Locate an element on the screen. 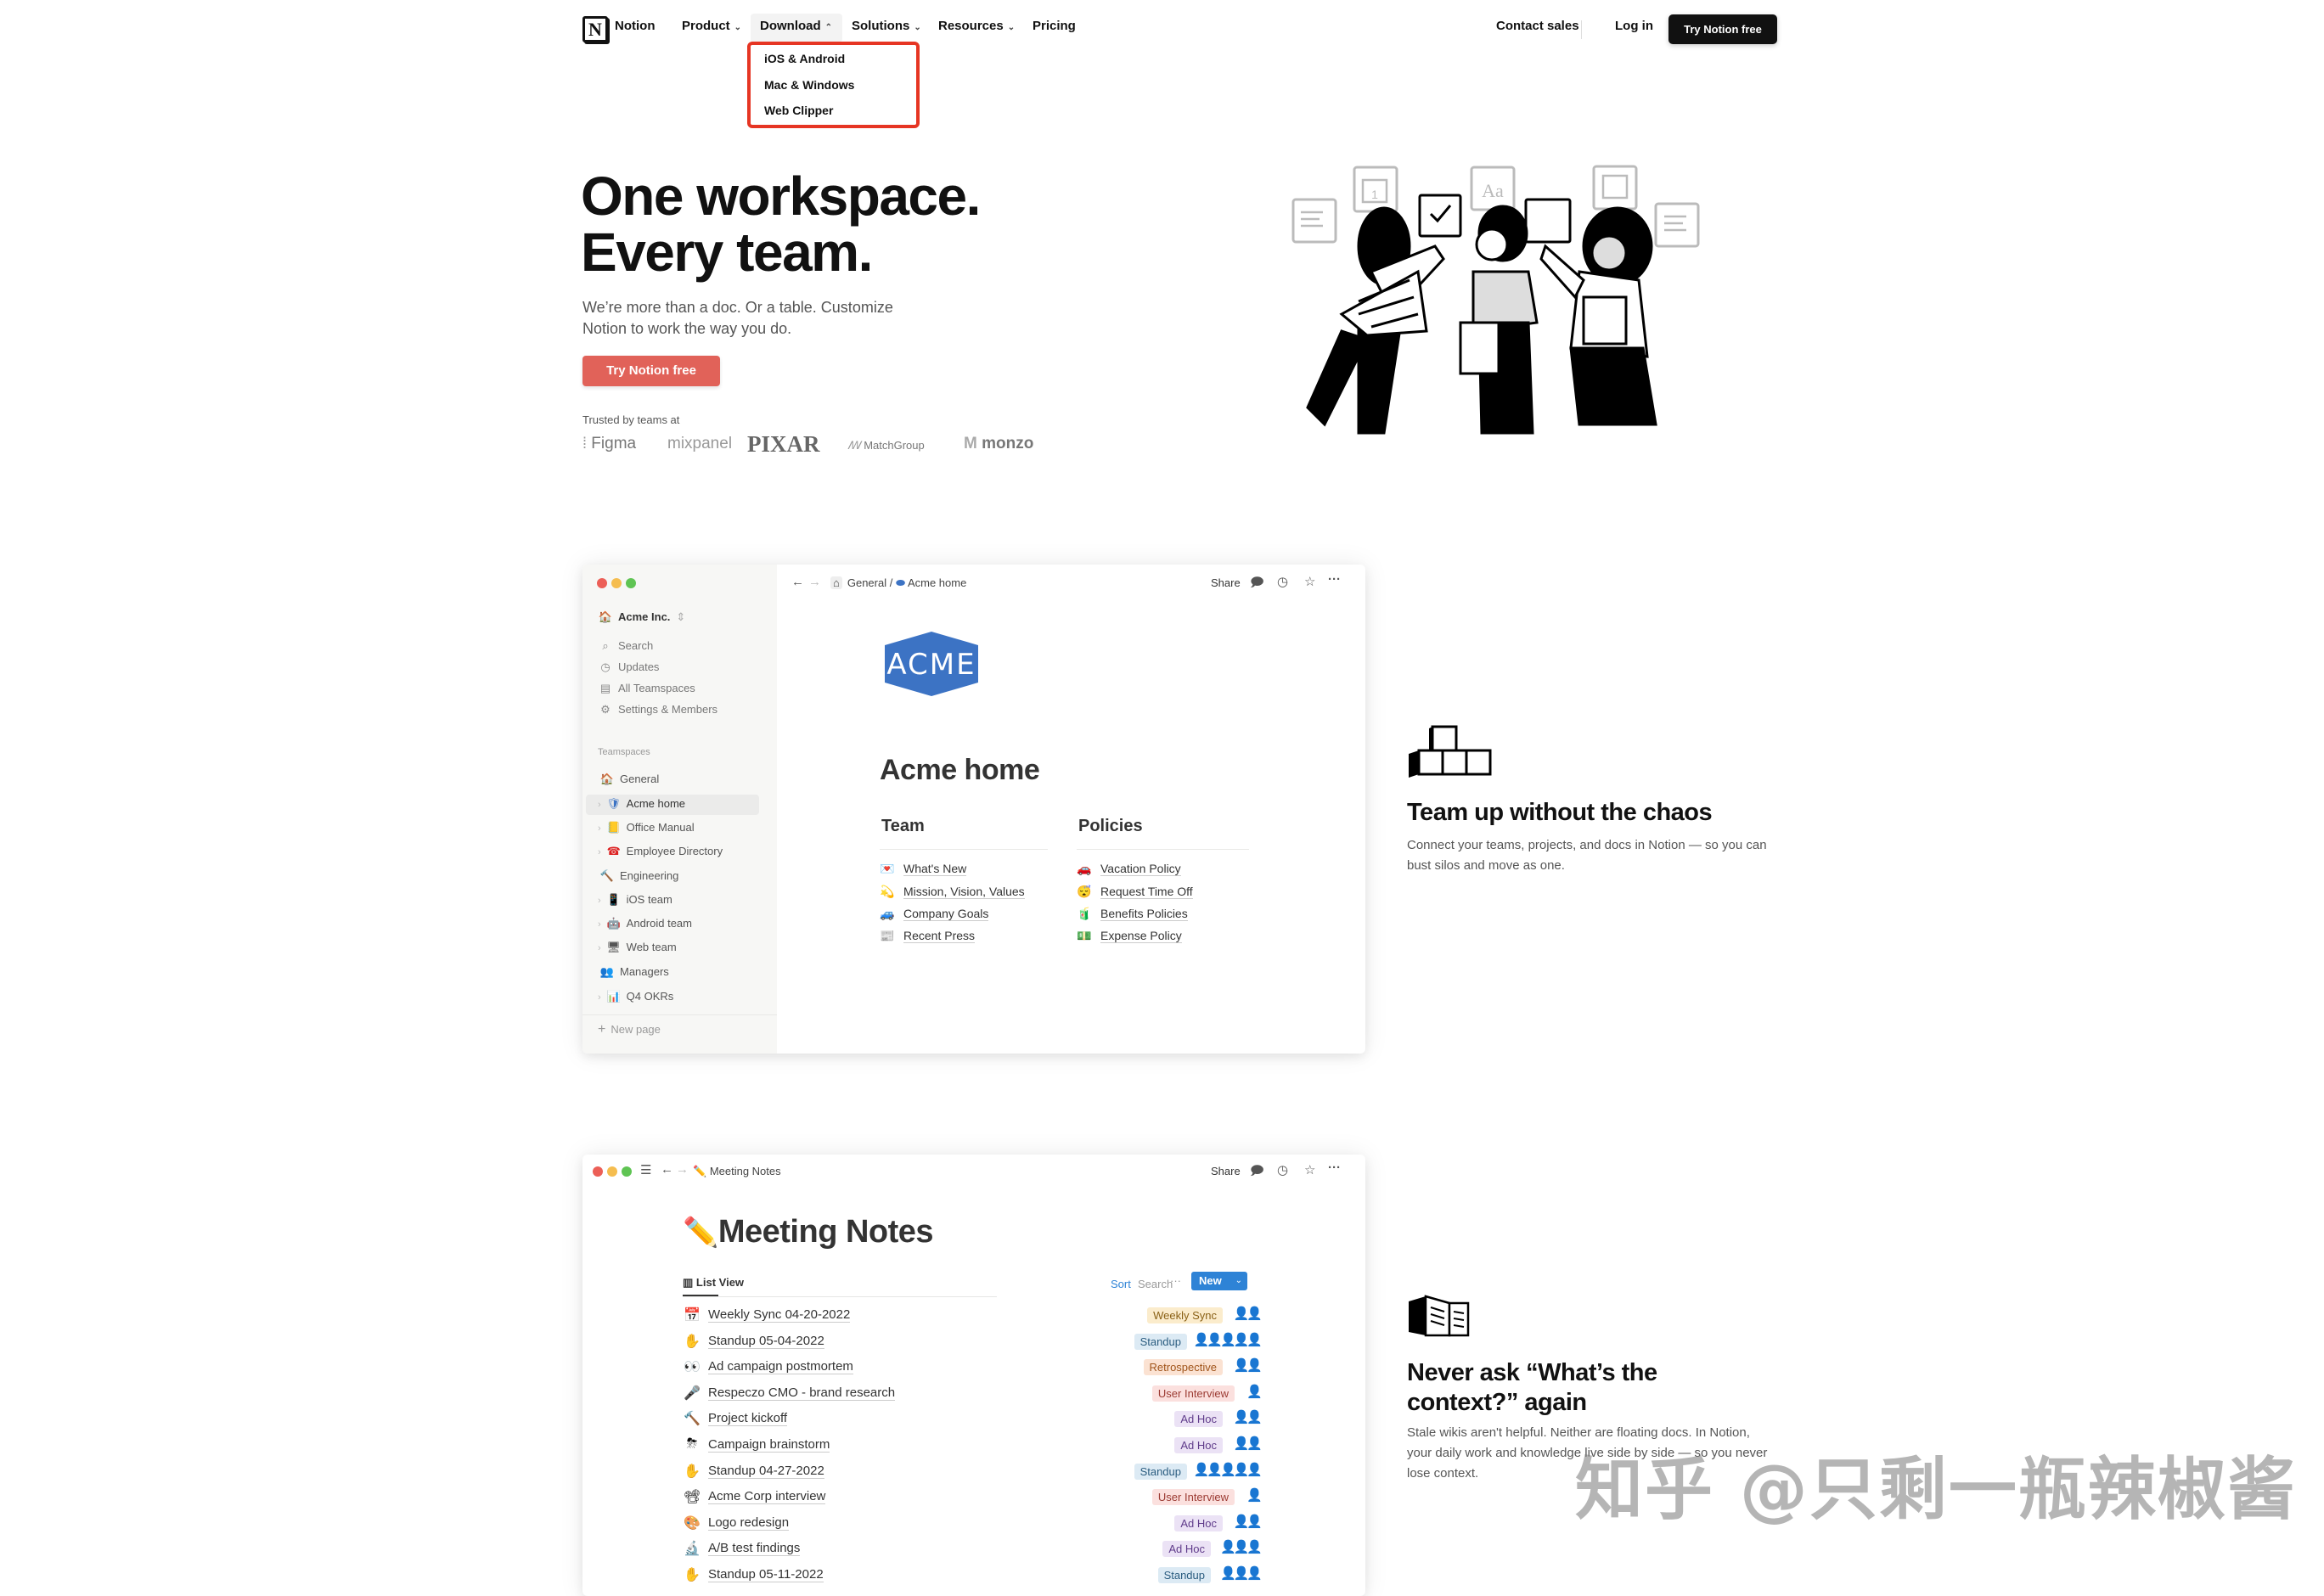 This screenshot has width=2324, height=1596. nav-download: Download ⌃ is located at coordinates (796, 26).